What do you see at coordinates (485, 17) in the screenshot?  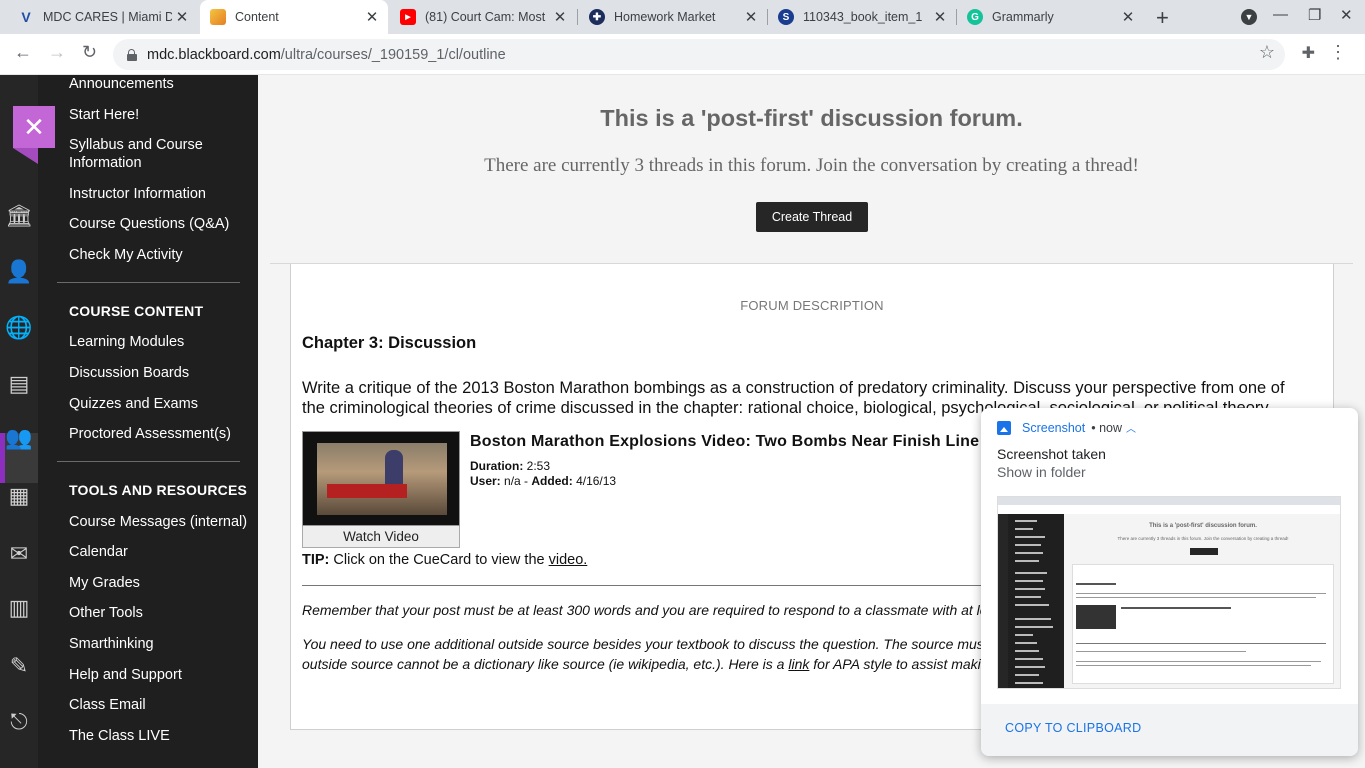 I see `tab-title: (81) Court Cam: Most` at bounding box center [485, 17].